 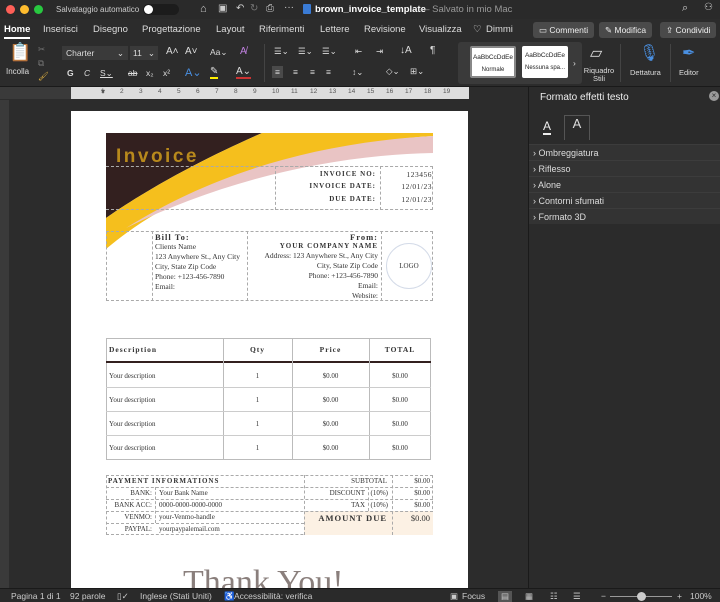 I want to click on save-status: — Salvato in mio Mac, so click(x=466, y=9).